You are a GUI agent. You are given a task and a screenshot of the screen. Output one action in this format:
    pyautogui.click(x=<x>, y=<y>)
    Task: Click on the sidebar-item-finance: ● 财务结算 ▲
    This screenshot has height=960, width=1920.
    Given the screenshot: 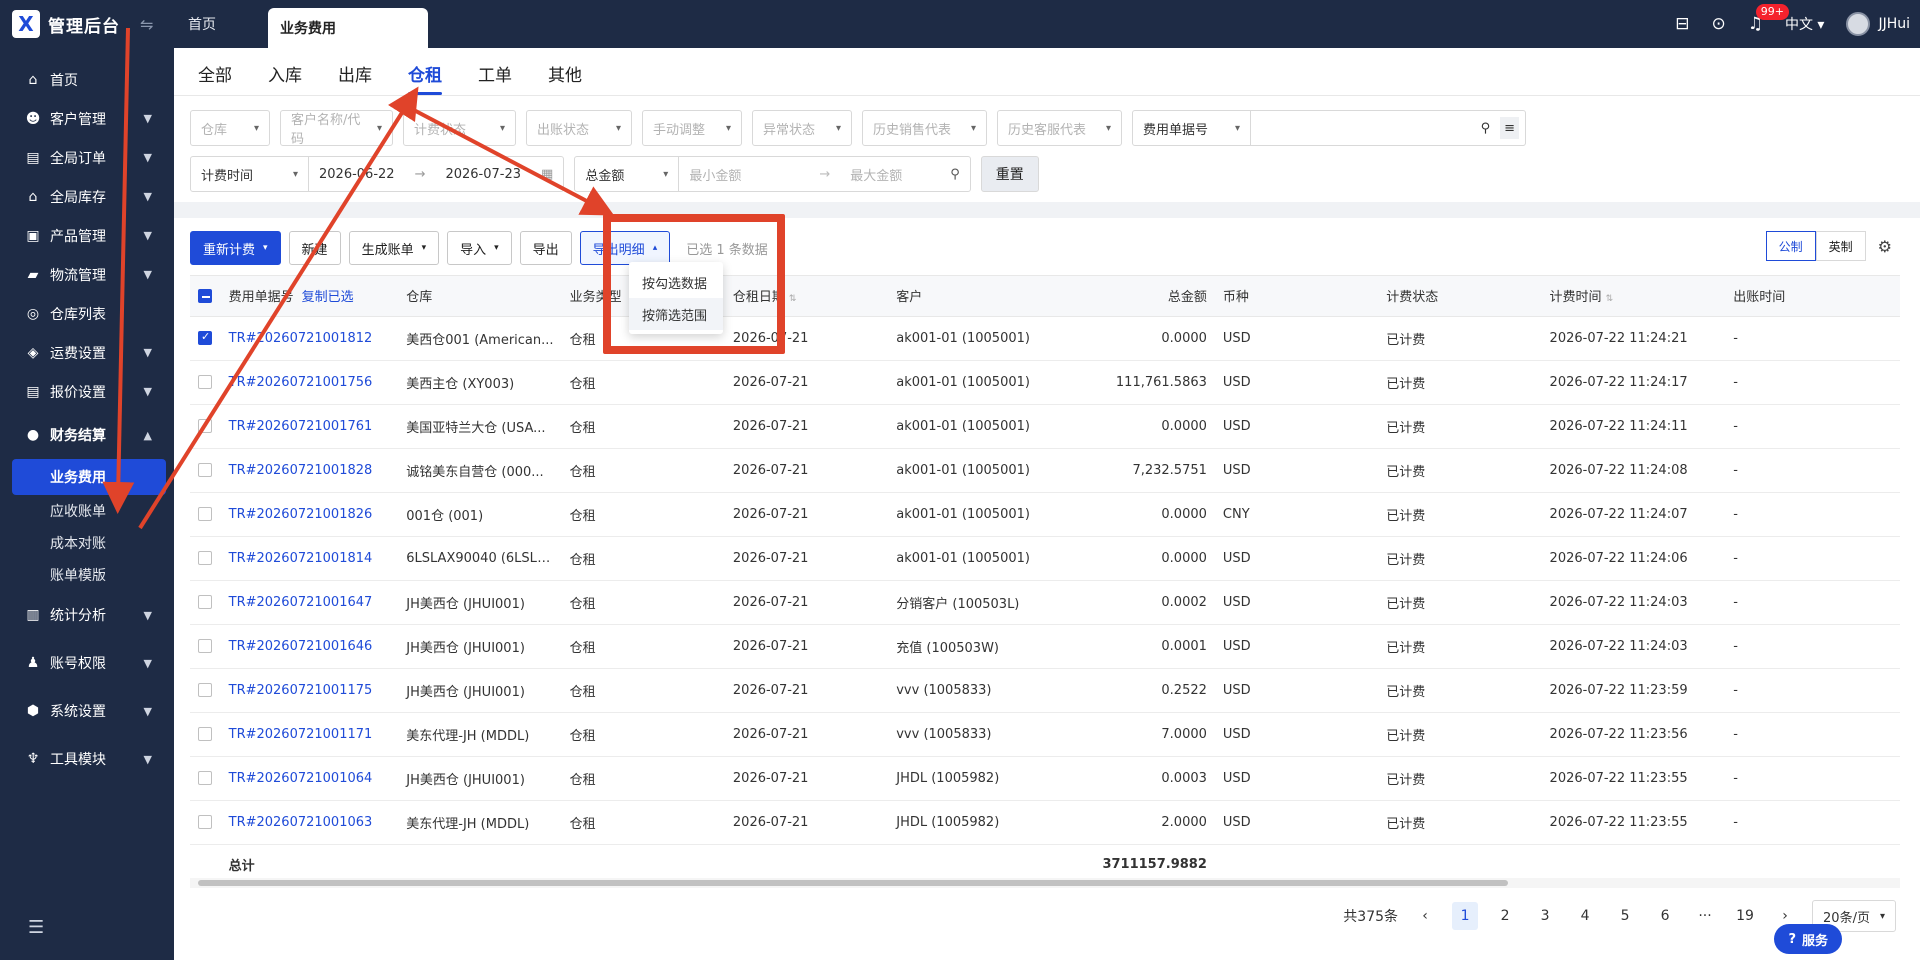 What is the action you would take?
    pyautogui.click(x=87, y=435)
    